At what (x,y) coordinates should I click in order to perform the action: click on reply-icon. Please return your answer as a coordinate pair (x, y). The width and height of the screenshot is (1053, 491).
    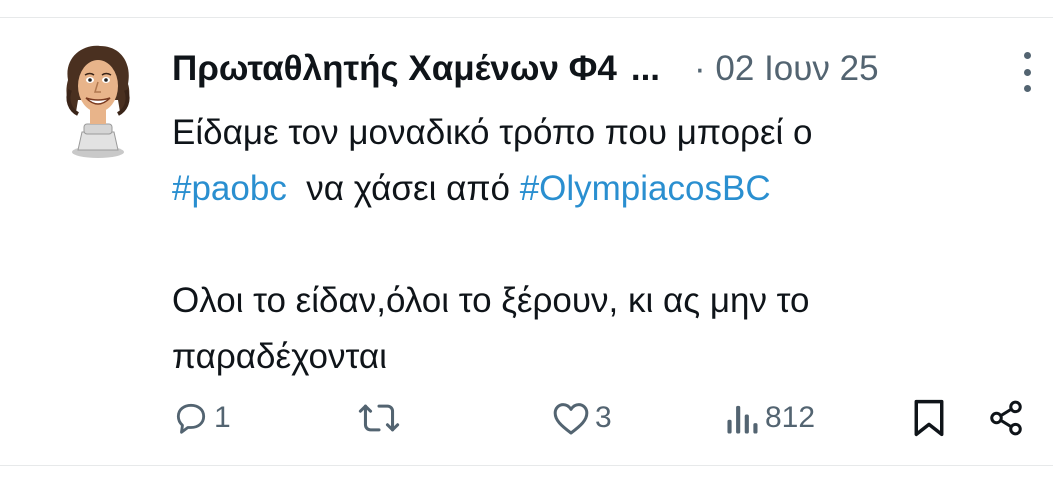
    Looking at the image, I should click on (191, 418).